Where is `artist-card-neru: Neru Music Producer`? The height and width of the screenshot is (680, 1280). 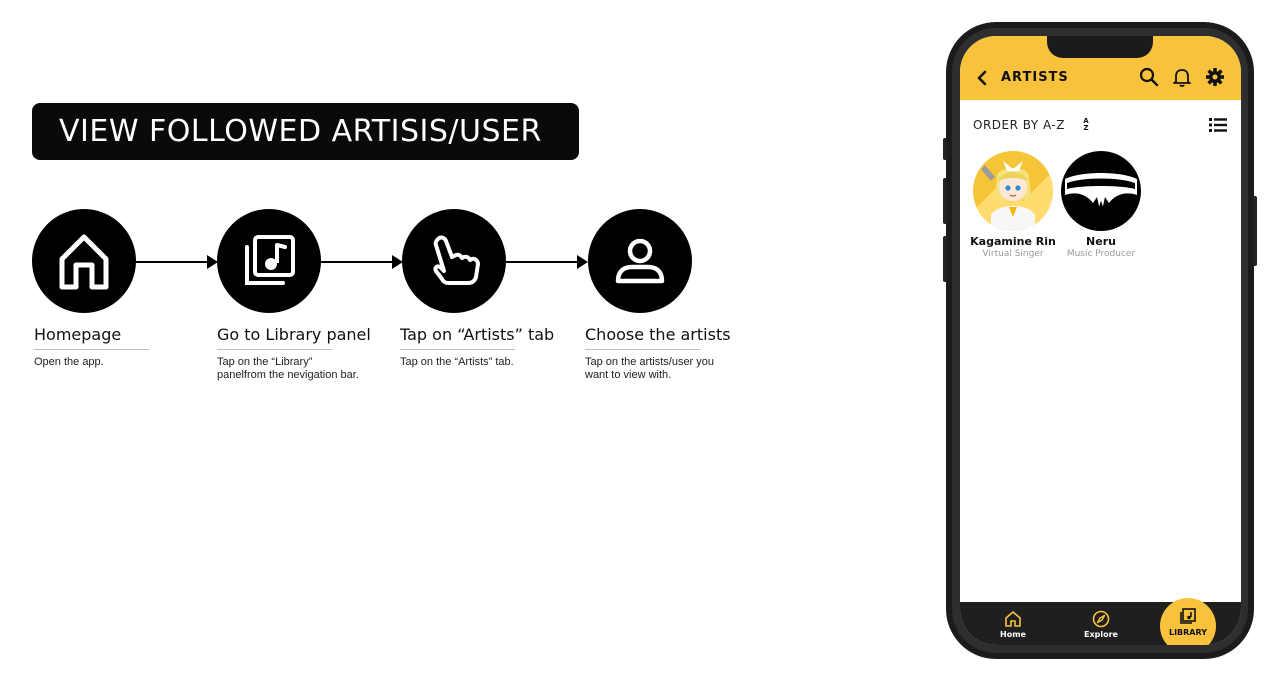 artist-card-neru: Neru Music Producer is located at coordinates (1101, 205).